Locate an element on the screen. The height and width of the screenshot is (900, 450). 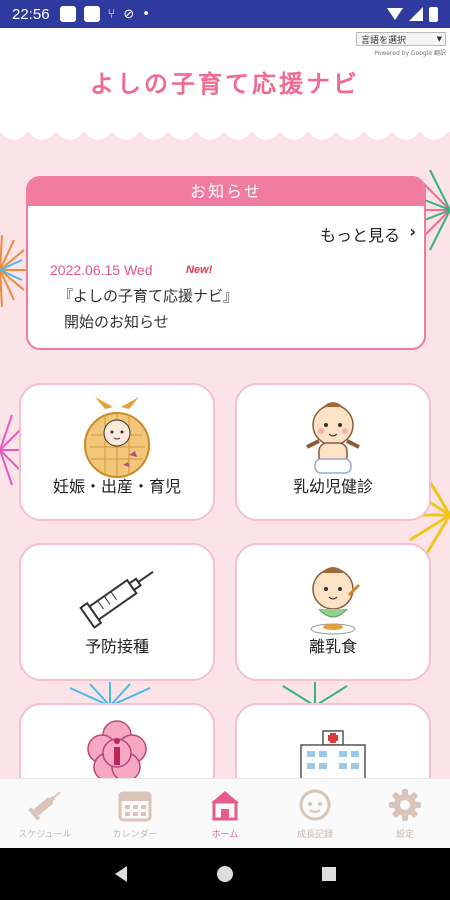
notification-icon is located at coordinates (67, 14).